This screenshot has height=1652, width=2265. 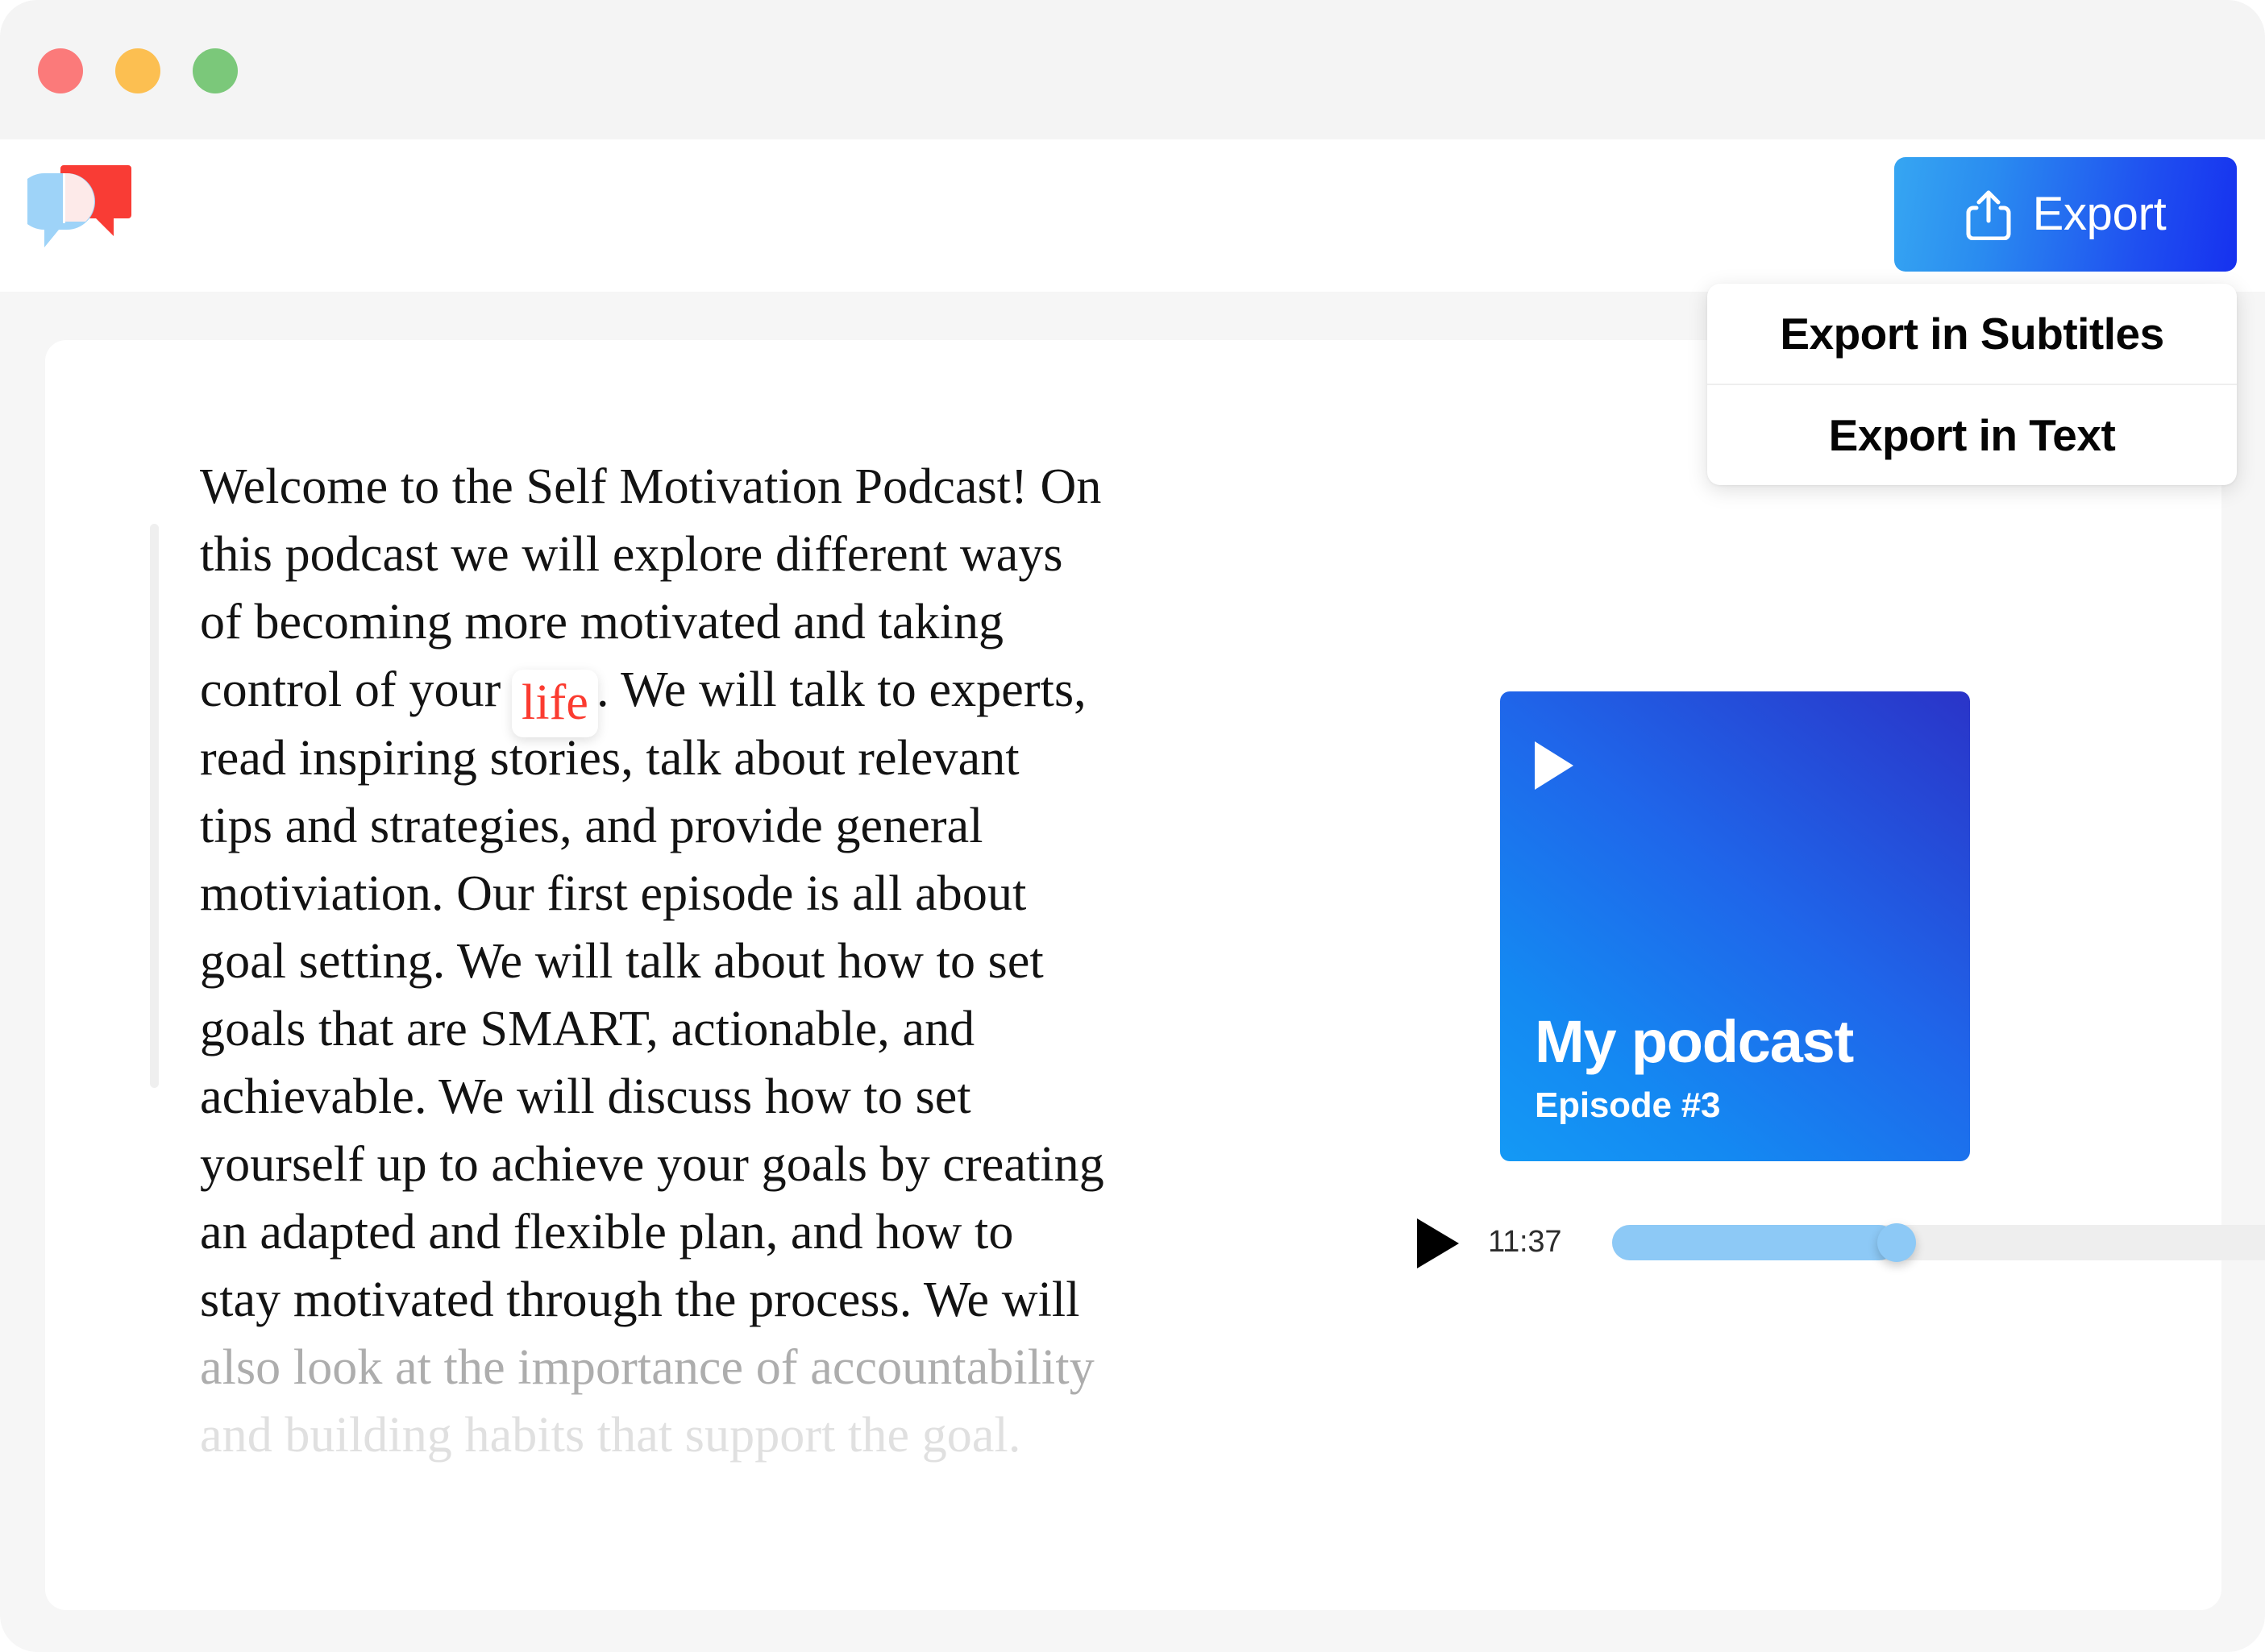 What do you see at coordinates (1896, 1242) in the screenshot?
I see `progress-thumb` at bounding box center [1896, 1242].